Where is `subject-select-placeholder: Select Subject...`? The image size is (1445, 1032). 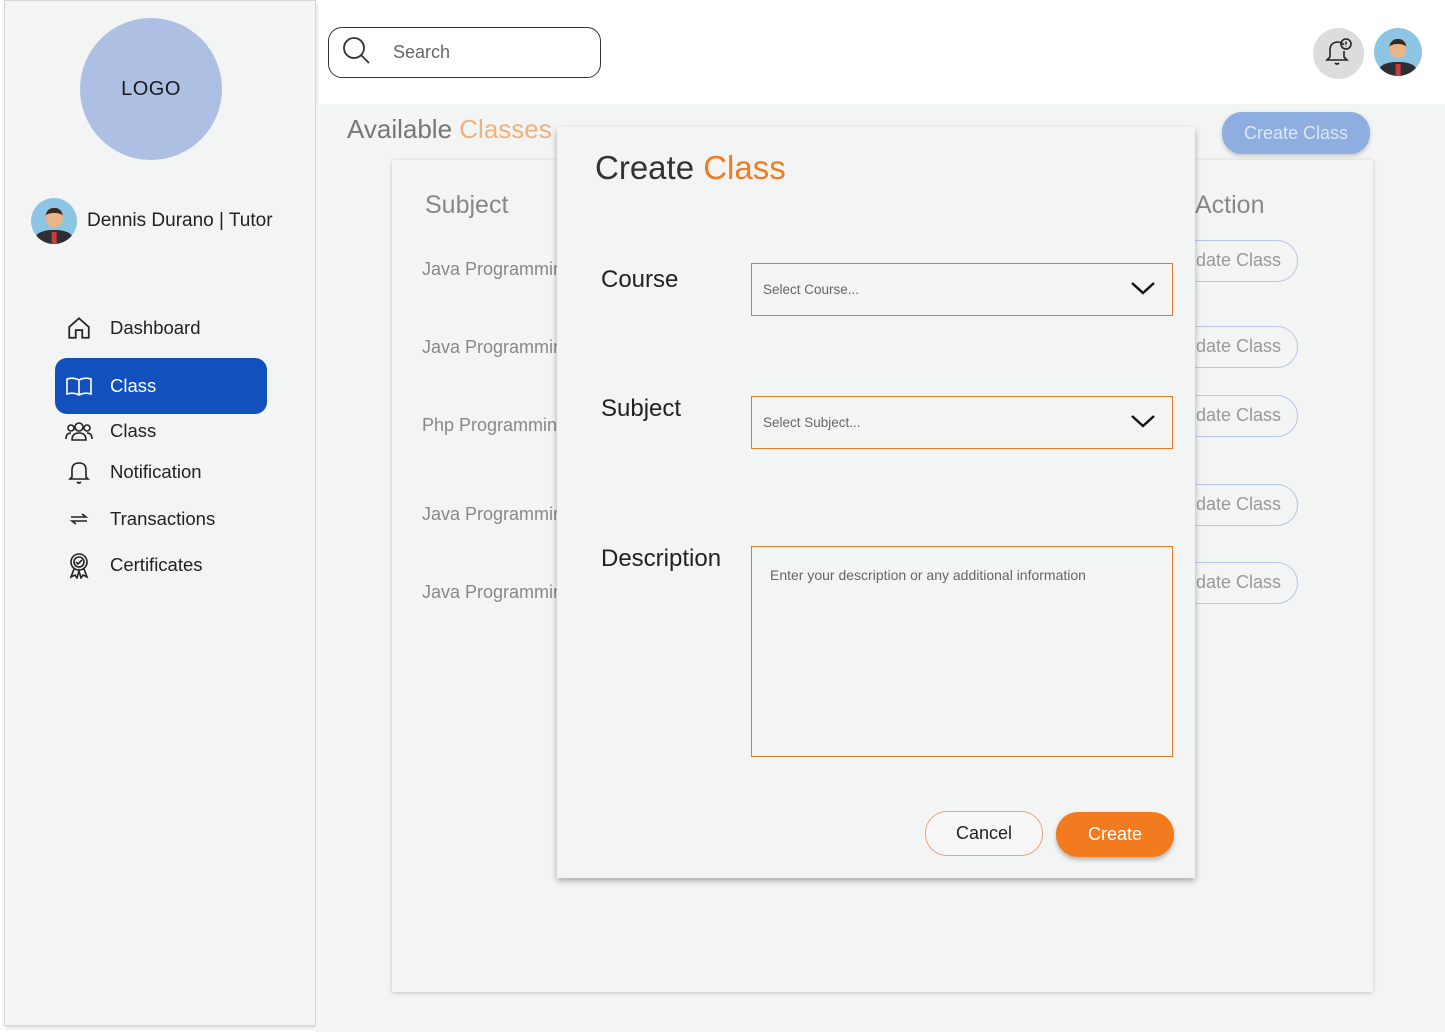
subject-select-placeholder: Select Subject... is located at coordinates (812, 422).